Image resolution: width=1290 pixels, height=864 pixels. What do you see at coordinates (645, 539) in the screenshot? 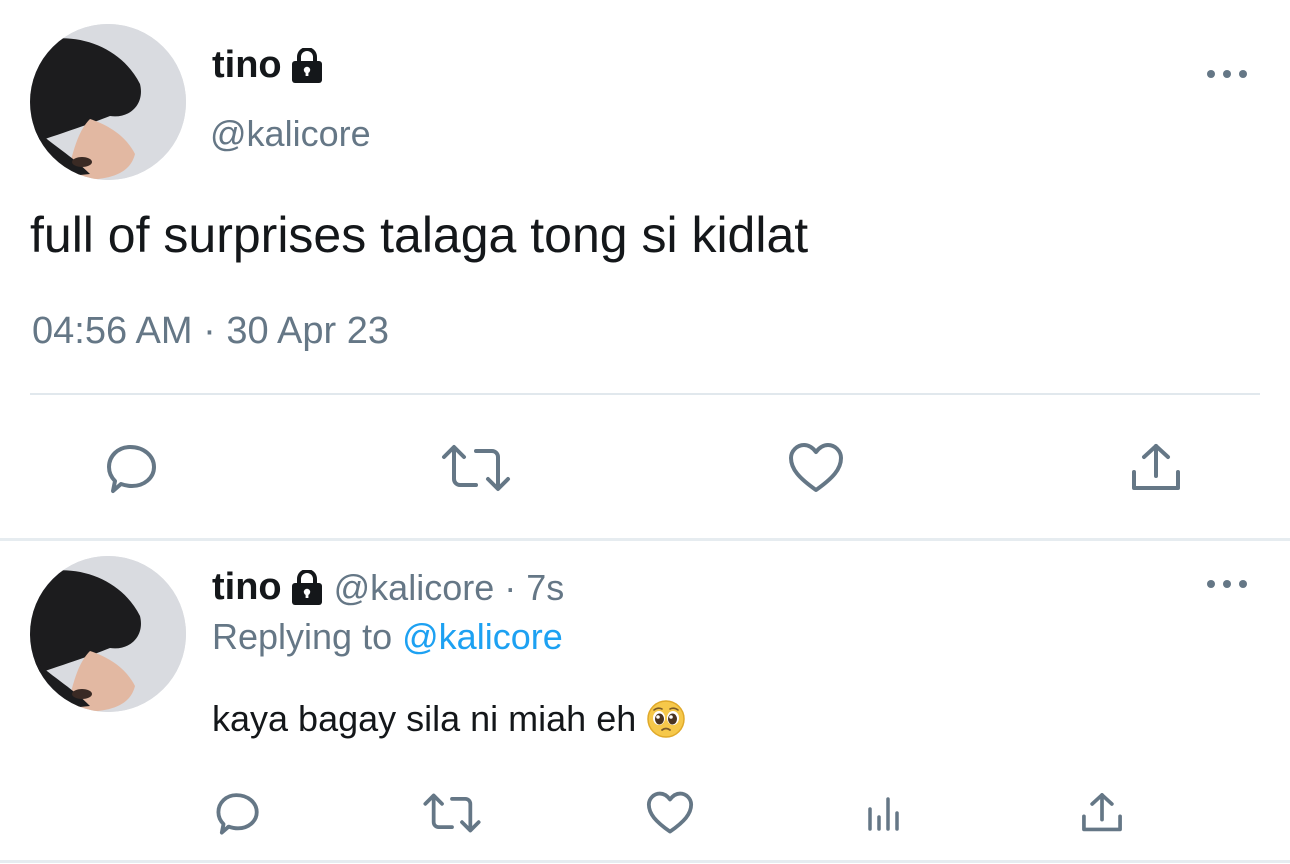
I see `section-divider` at bounding box center [645, 539].